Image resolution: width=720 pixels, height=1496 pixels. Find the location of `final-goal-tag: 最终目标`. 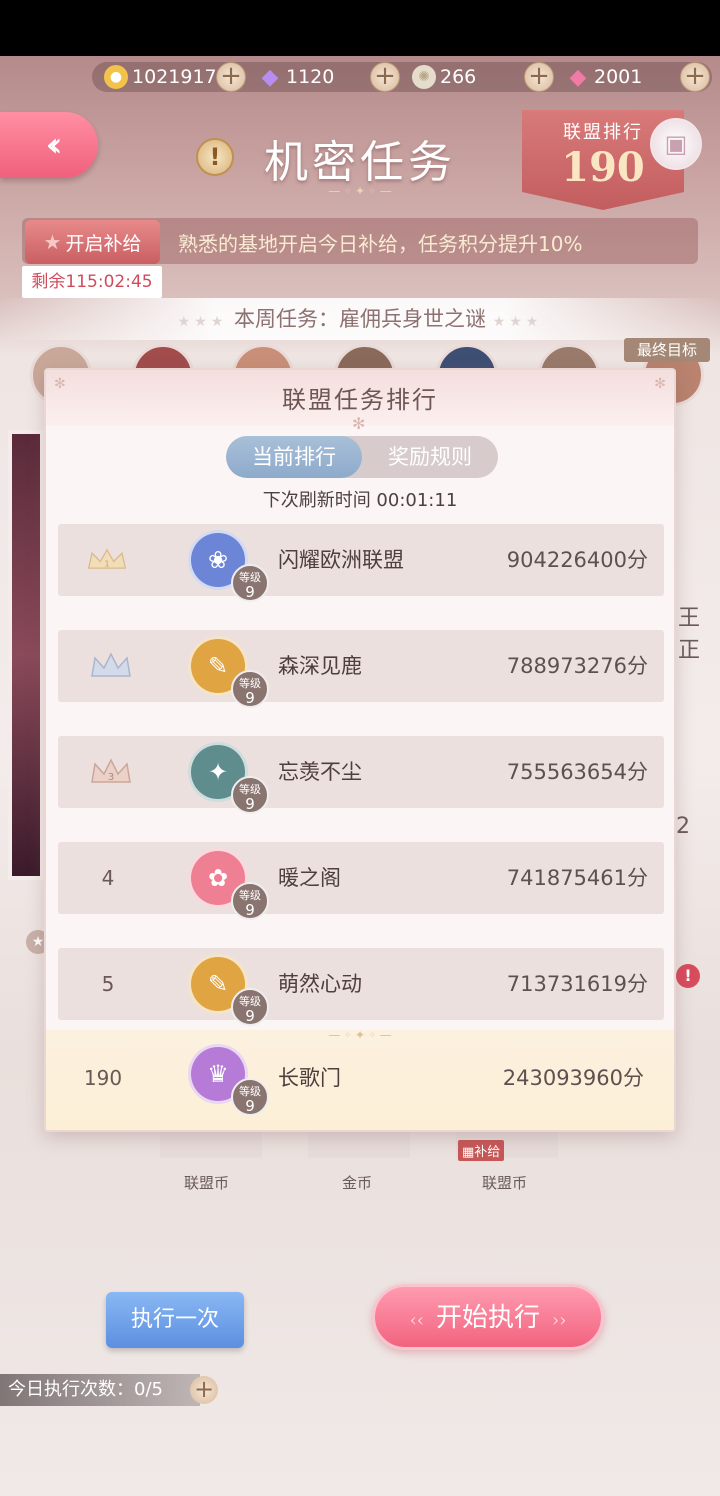

final-goal-tag: 最终目标 is located at coordinates (667, 350).